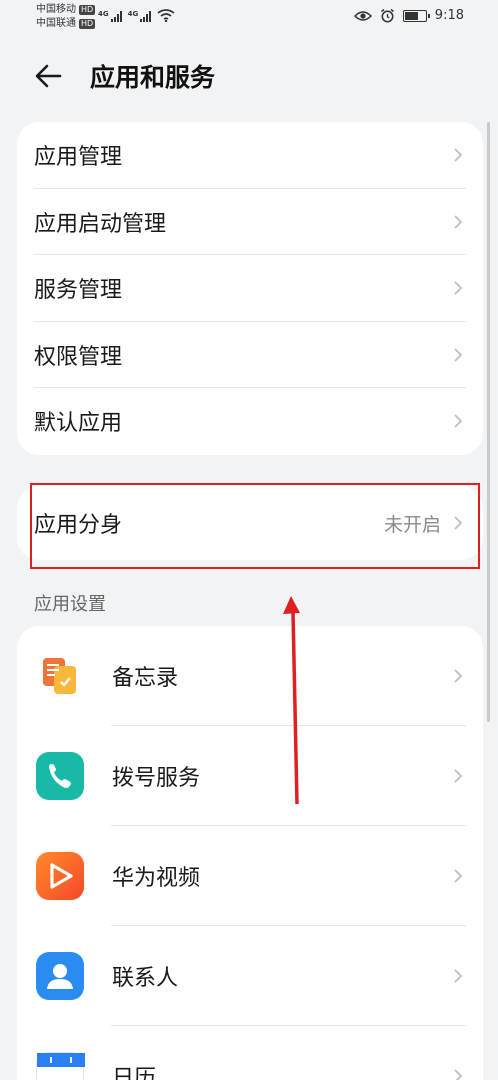 Image resolution: width=498 pixels, height=1080 pixels. What do you see at coordinates (250, 776) in the screenshot?
I see `app-item-dialer: 拨号服务` at bounding box center [250, 776].